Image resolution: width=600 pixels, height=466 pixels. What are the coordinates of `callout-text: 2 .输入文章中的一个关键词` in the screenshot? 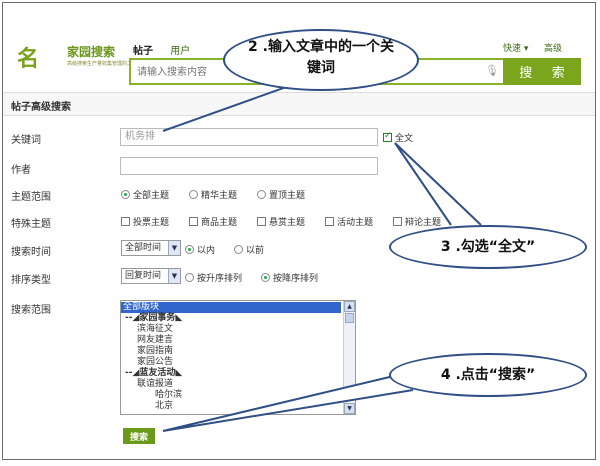 It's located at (321, 57).